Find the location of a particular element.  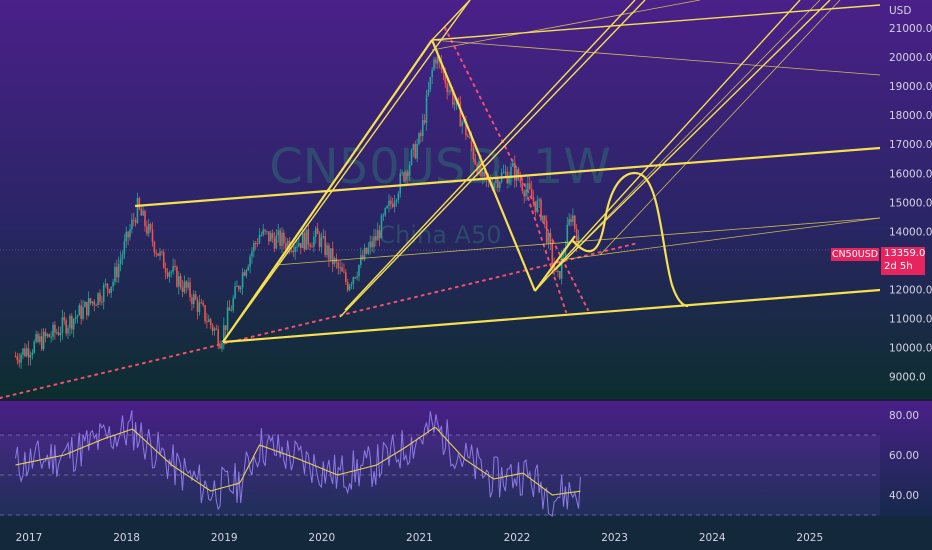

price-tick-label: 15000.0 is located at coordinates (910, 203).